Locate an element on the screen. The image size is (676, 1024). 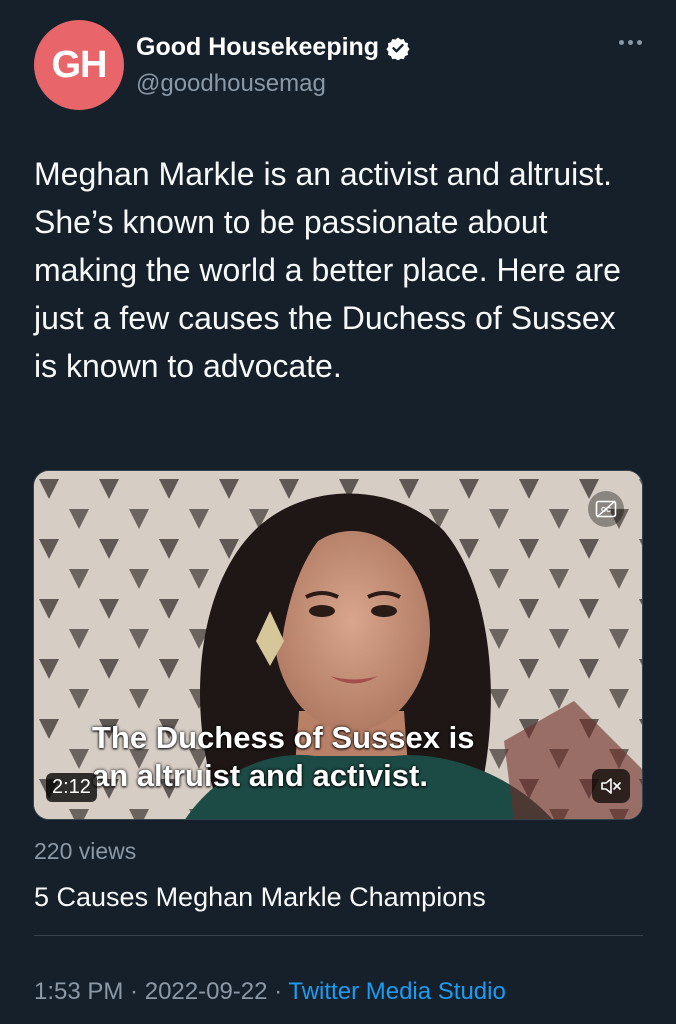
author-name-row: Good Housekeeping is located at coordinates (273, 47).